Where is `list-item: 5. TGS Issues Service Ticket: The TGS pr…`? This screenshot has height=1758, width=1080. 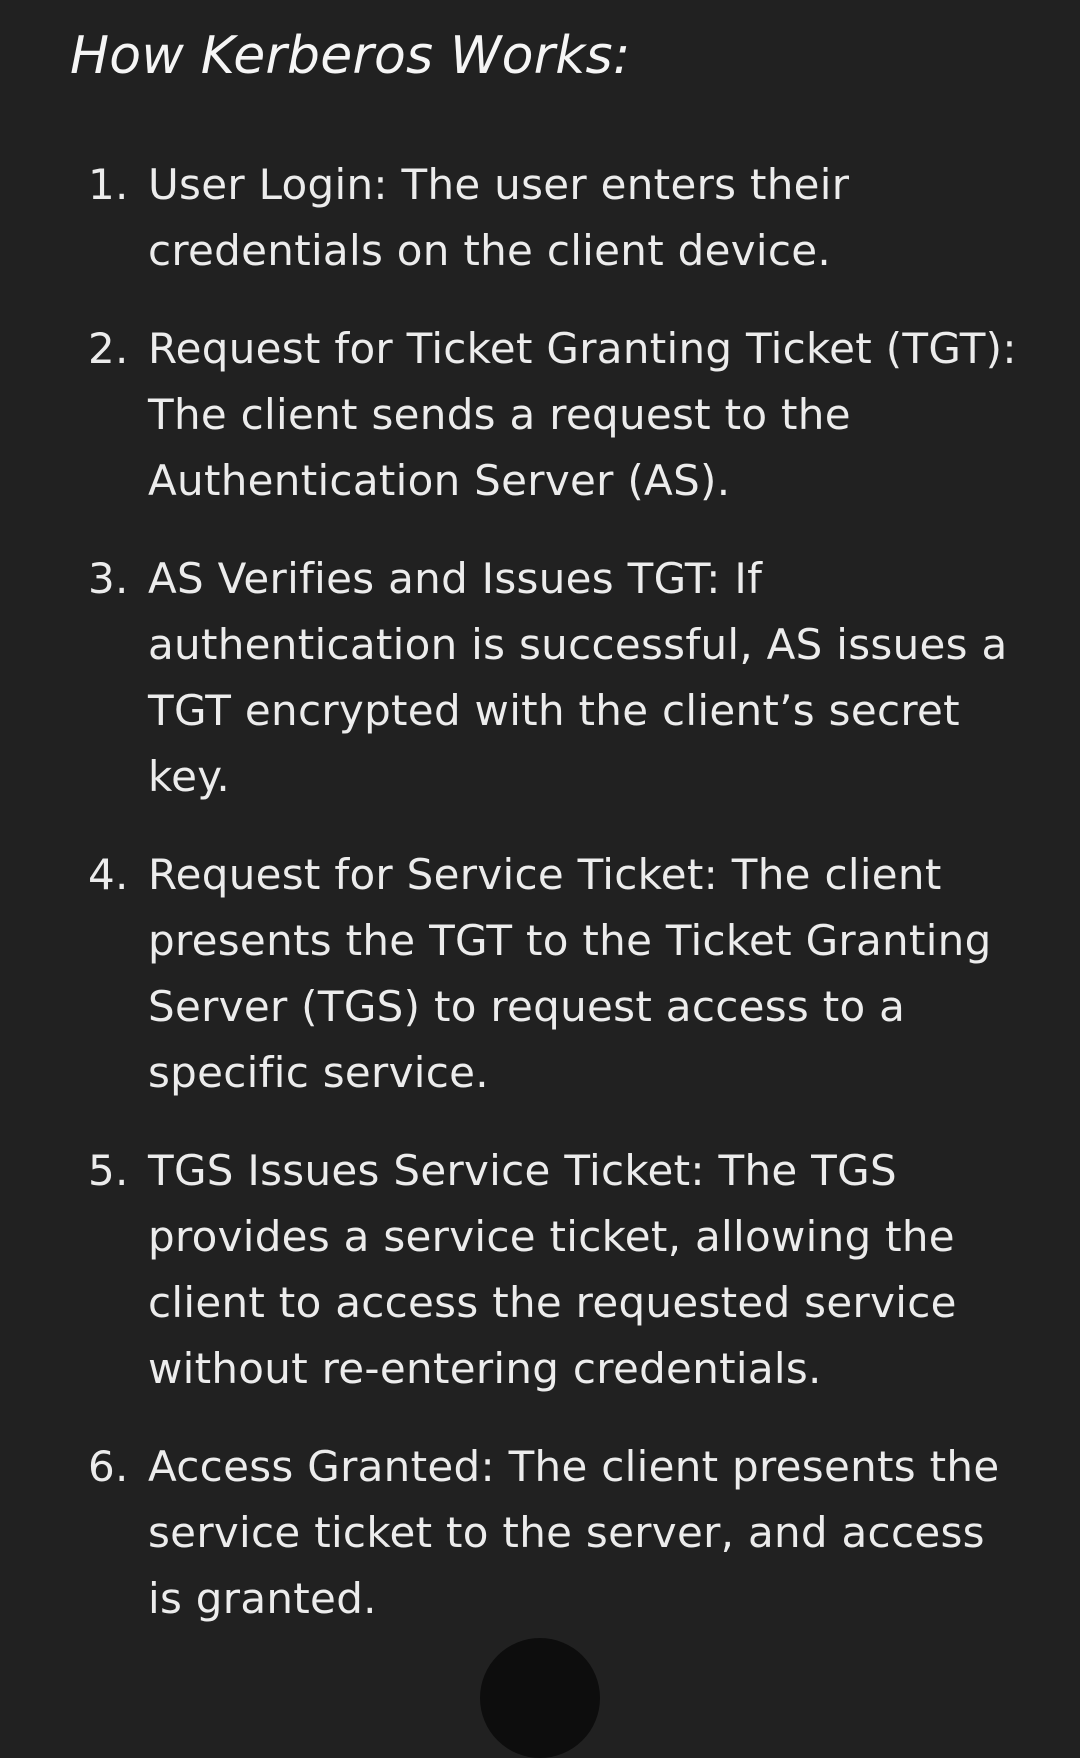
list-item: 5. TGS Issues Service Ticket: The TGS pr… is located at coordinates (550, 1270).